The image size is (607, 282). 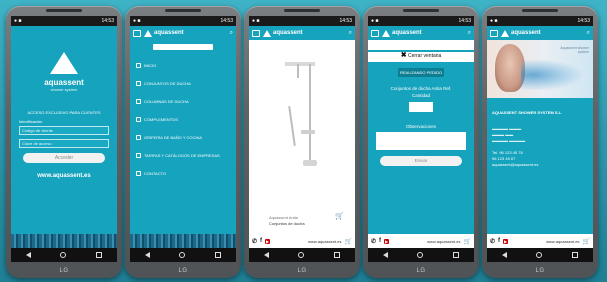 I want to click on menu-item-columnas: COLUMNAS DE DUCHA, so click(x=183, y=101).